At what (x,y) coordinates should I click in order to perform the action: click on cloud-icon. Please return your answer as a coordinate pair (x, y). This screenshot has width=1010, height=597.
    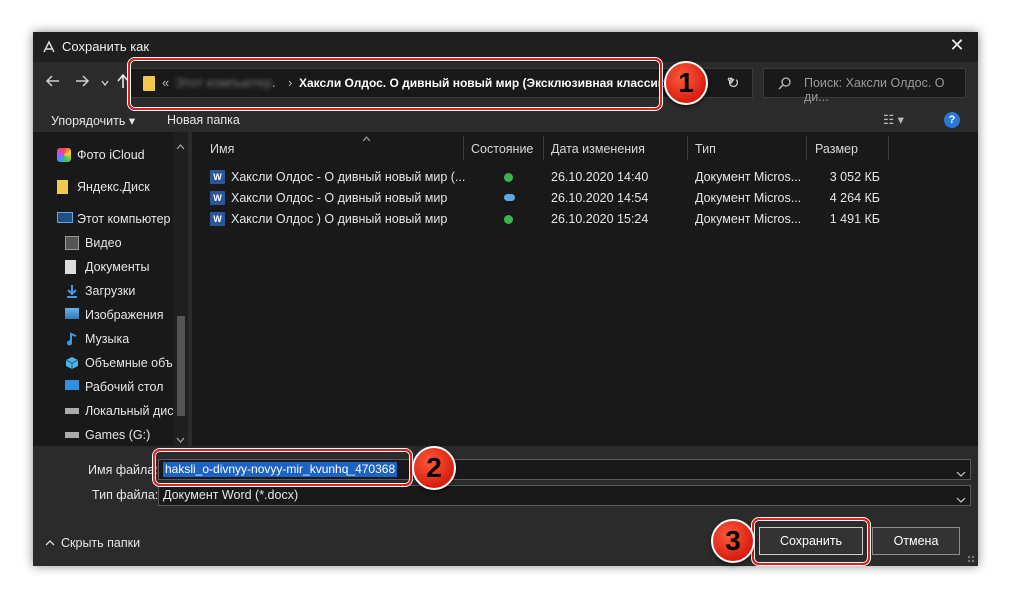
    Looking at the image, I should click on (509, 197).